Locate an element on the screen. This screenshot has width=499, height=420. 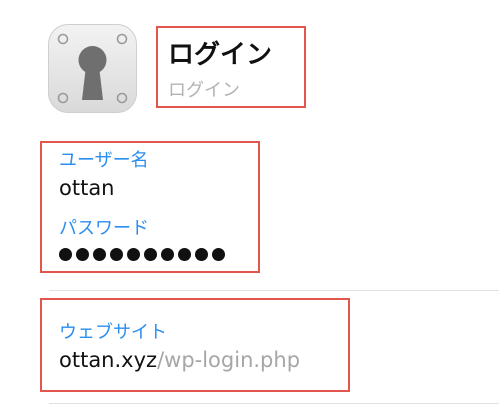
password-value is located at coordinates (142, 254).